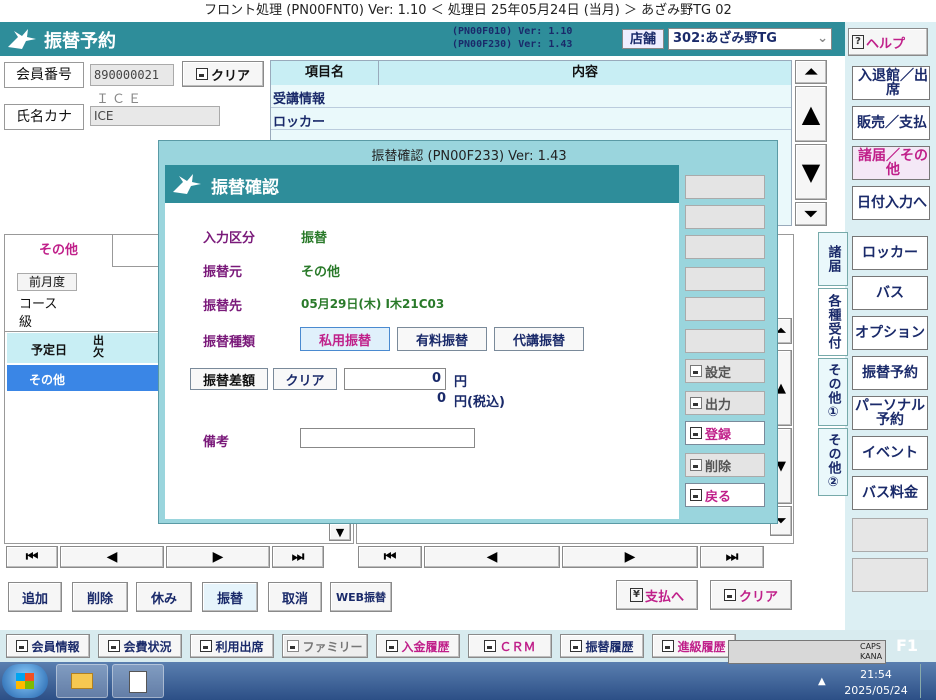  Describe the element at coordinates (725, 495) in the screenshot. I see `dialog-back-button: 戻る` at that location.